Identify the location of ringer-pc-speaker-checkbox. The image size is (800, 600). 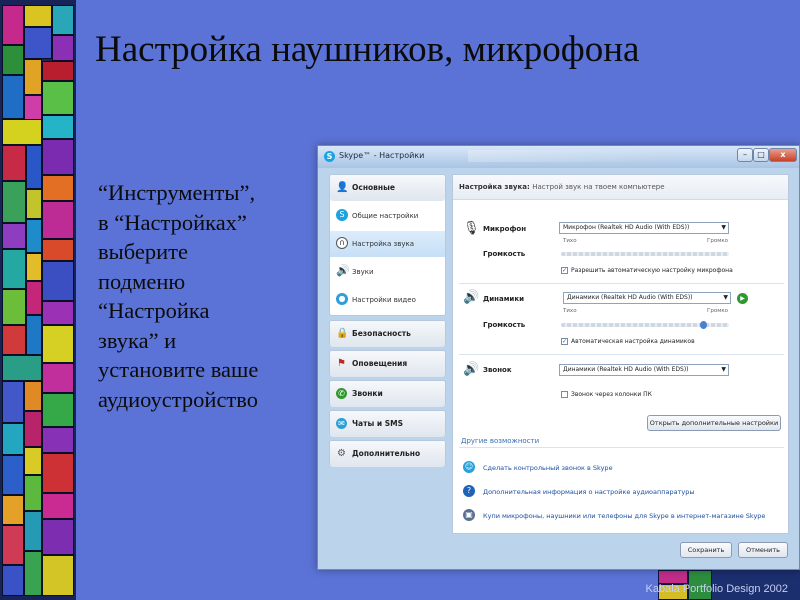
(564, 394).